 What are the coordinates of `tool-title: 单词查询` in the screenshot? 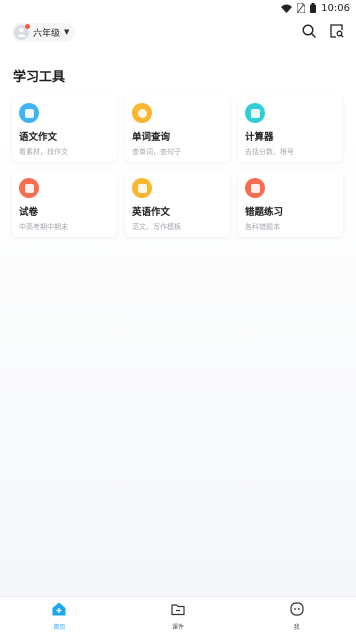 It's located at (151, 137).